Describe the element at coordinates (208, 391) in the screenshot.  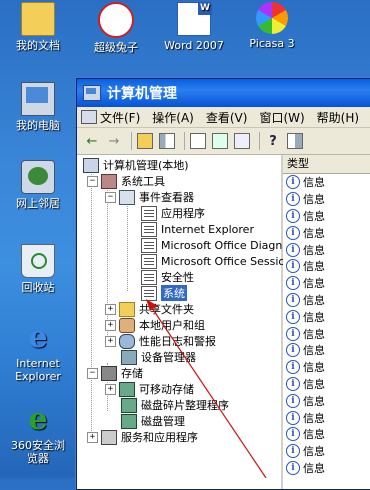
I see `annotation-arrow-line` at that location.